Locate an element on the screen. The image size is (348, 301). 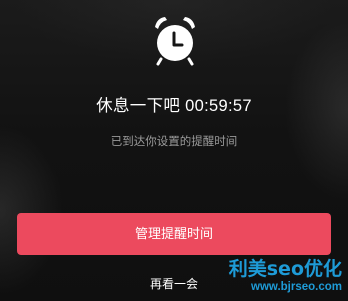
countdown-timer: 00:59:57 is located at coordinates (218, 106).